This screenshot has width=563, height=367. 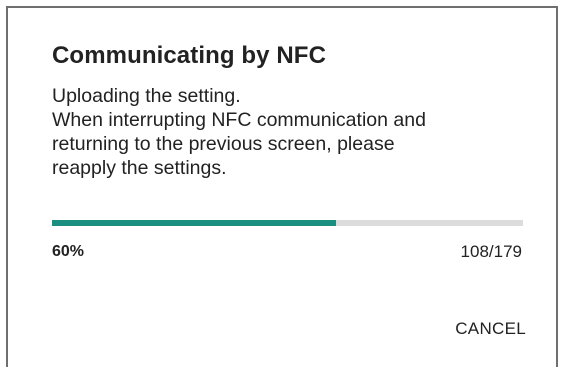 What do you see at coordinates (139, 168) in the screenshot?
I see `message-line: reapply the settings.` at bounding box center [139, 168].